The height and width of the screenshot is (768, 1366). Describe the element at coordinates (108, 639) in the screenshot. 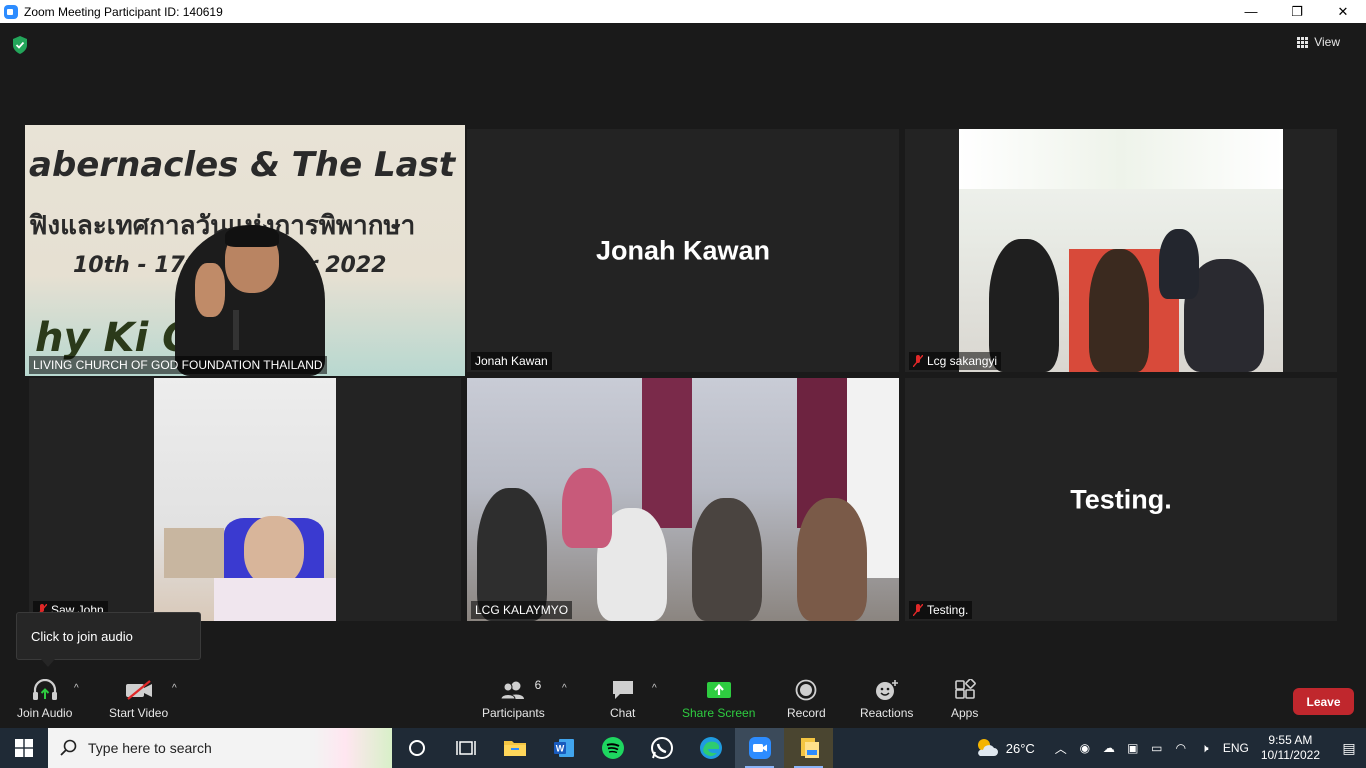

I see `join-audio-tooltip: Click to join audio` at that location.